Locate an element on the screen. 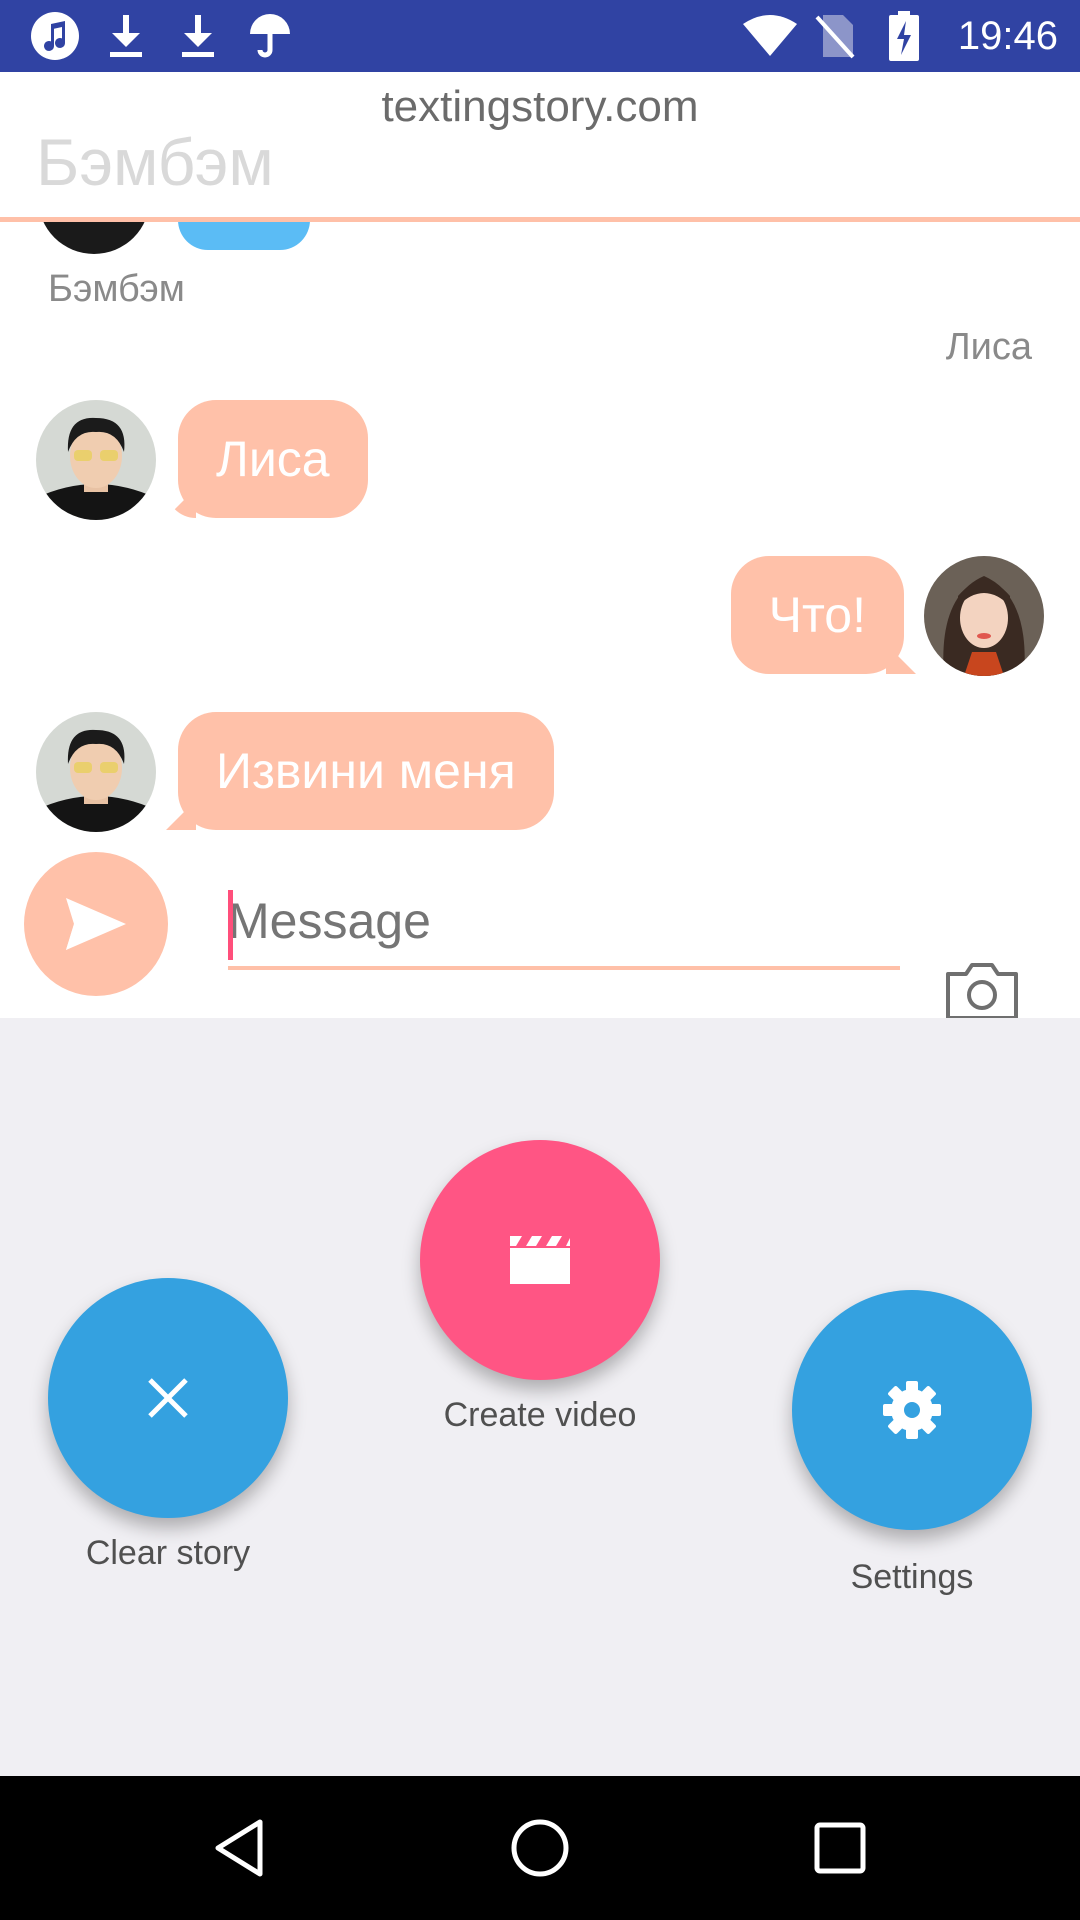 Image resolution: width=1080 pixels, height=1920 pixels. sender-name-right: Лиса is located at coordinates (988, 347).